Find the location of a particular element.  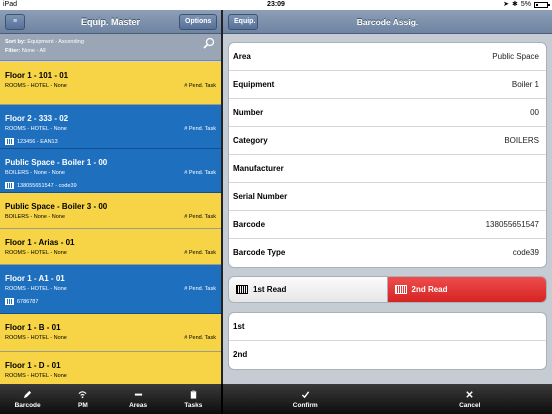

right-title: Barcode Assig. is located at coordinates (387, 22).